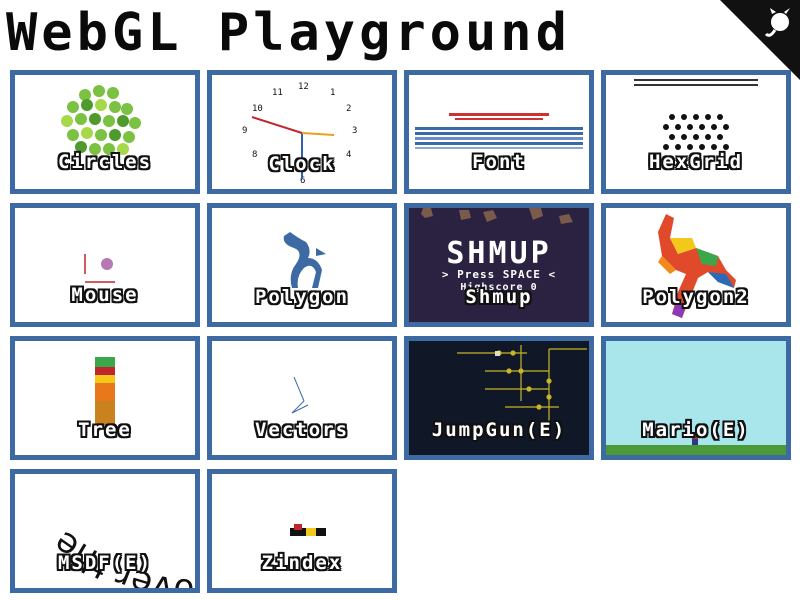 The height and width of the screenshot is (600, 800). What do you see at coordinates (302, 265) in the screenshot?
I see `card-polygon: Polygon` at bounding box center [302, 265].